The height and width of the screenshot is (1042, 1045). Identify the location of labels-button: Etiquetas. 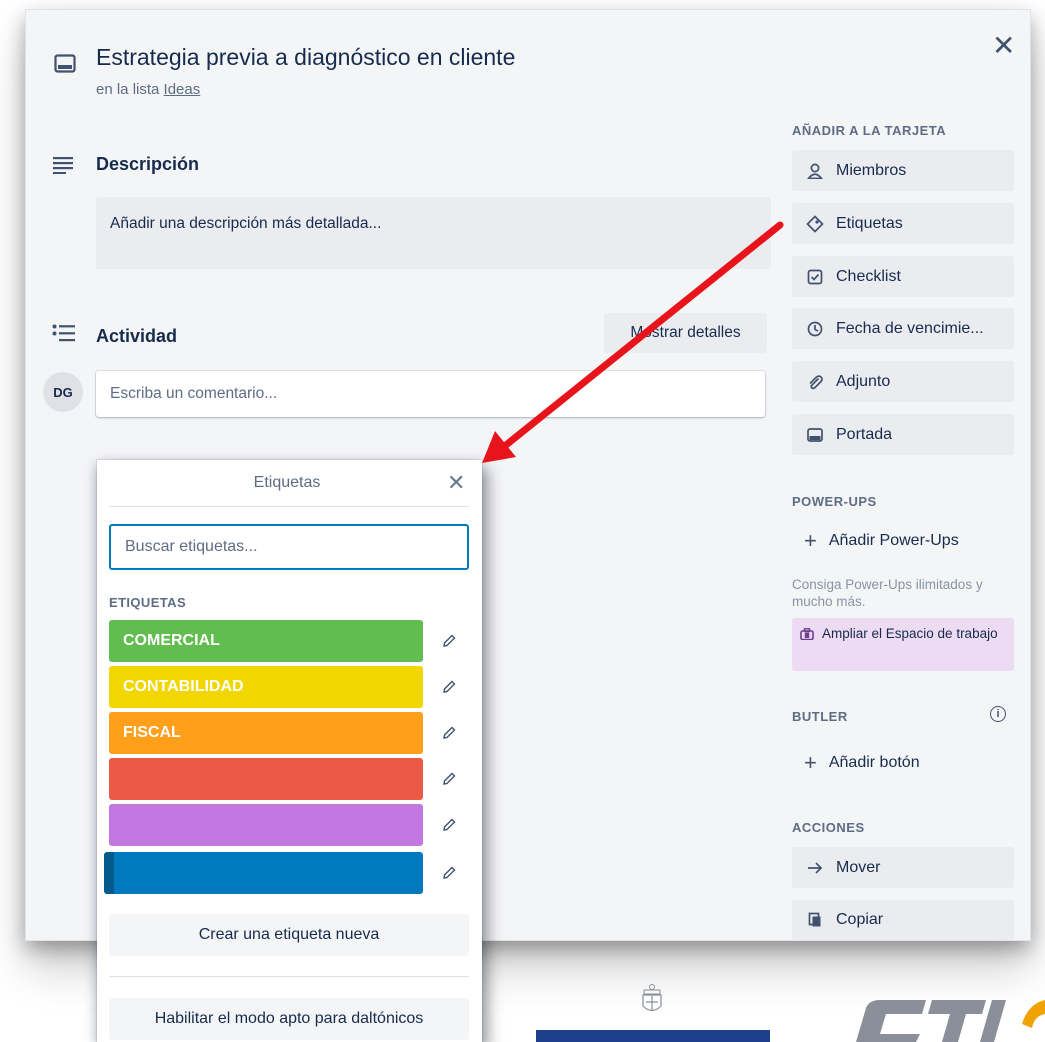
(903, 223).